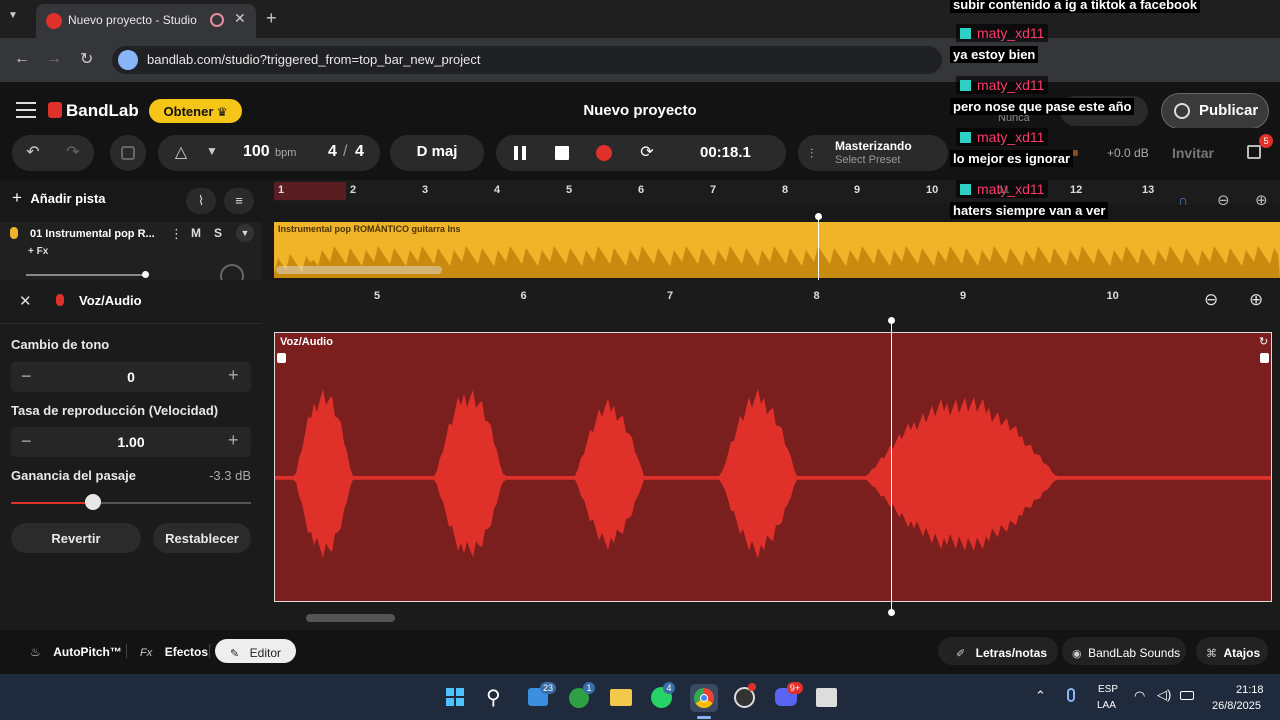 The width and height of the screenshot is (1280, 720). I want to click on track-header: 01 Instrumental pop R... ⋮ M S ▼ + Fx, so click(131, 255).